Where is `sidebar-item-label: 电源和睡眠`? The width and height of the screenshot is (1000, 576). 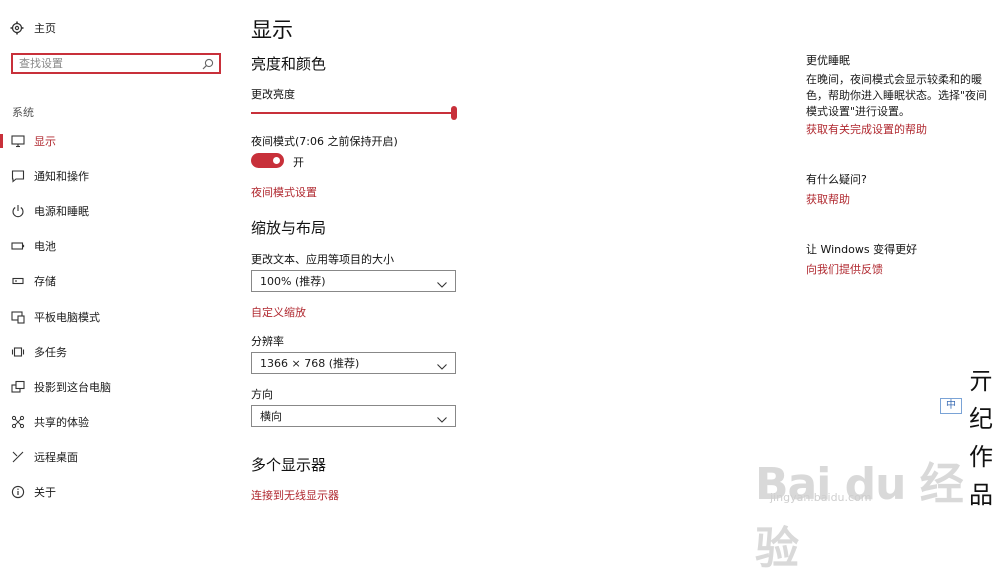 sidebar-item-label: 电源和睡眠 is located at coordinates (61, 211).